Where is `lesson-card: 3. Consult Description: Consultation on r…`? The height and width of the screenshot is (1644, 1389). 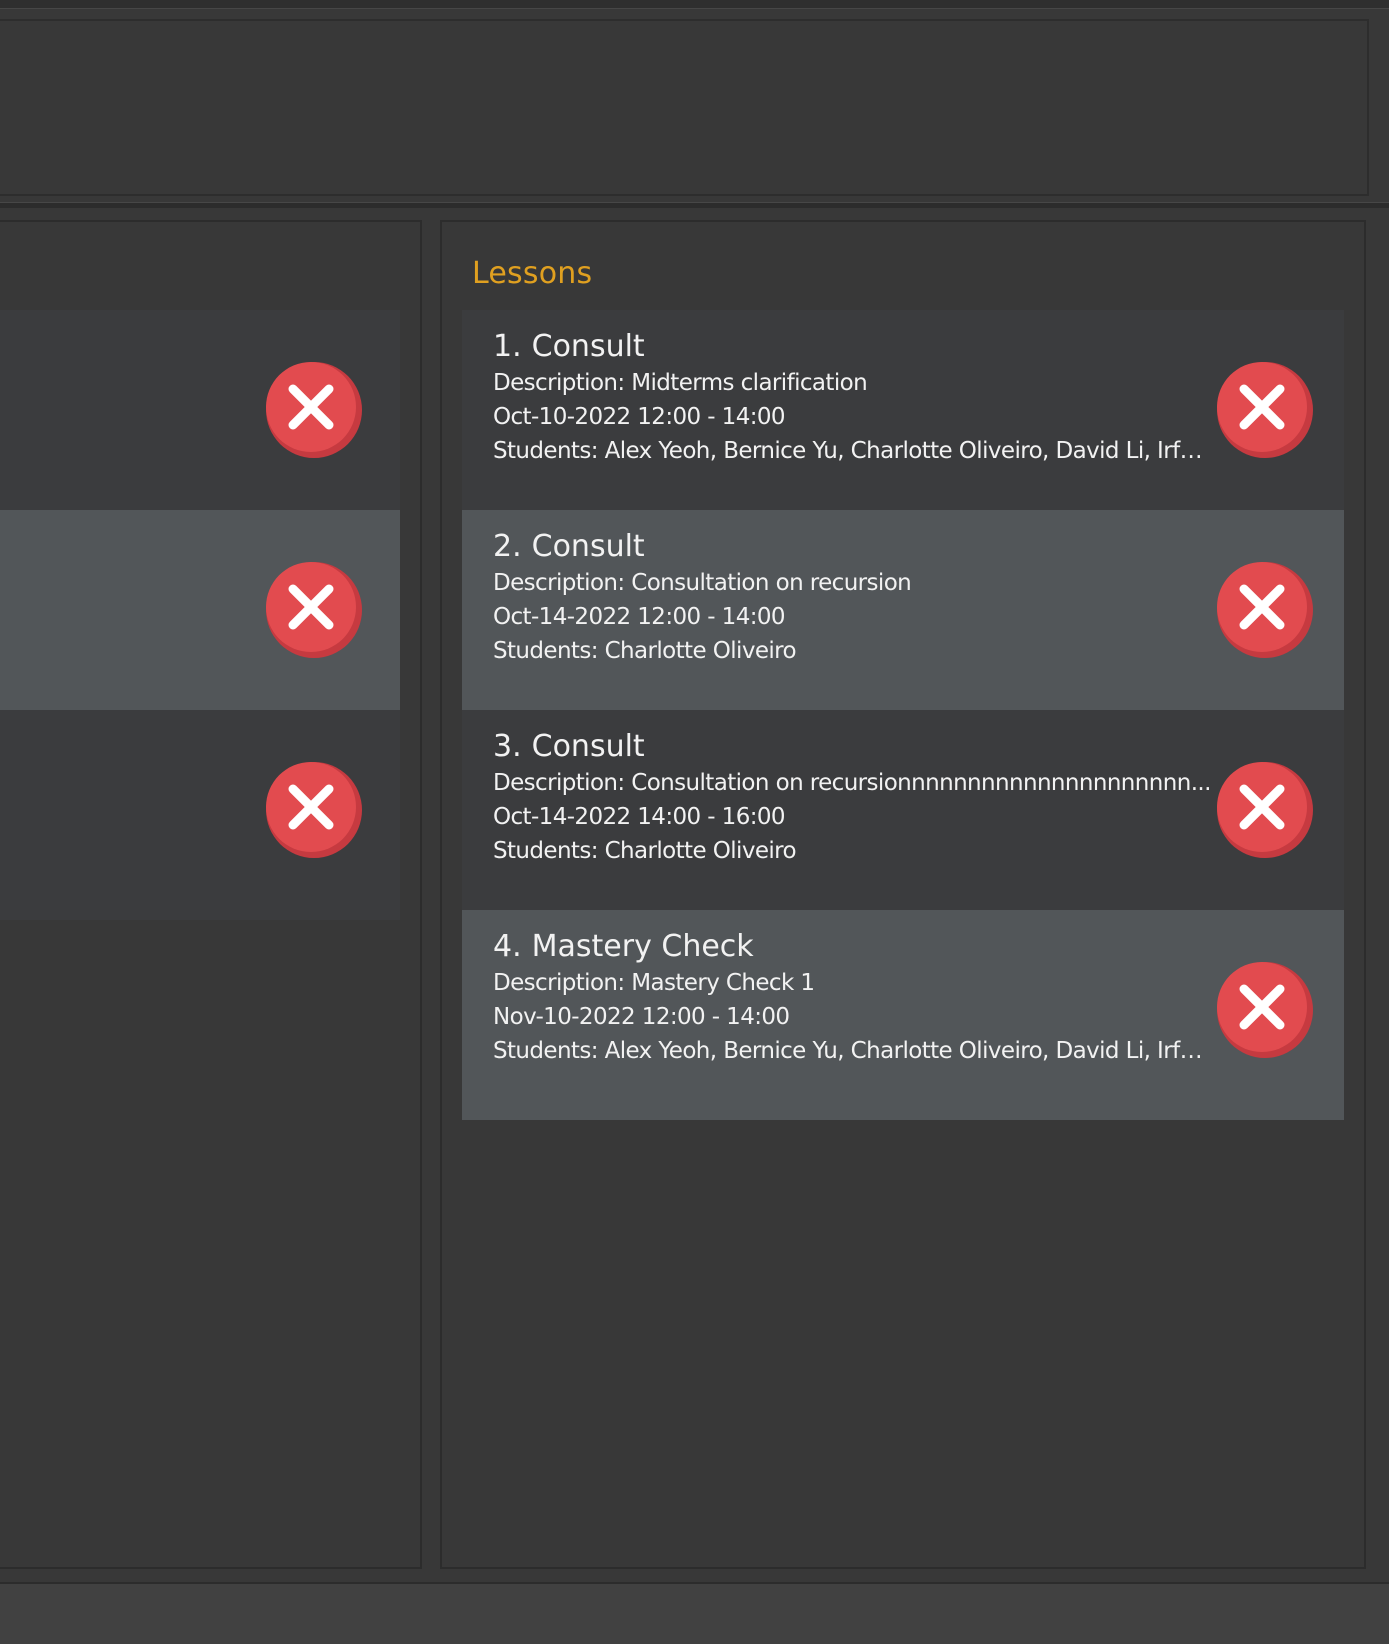 lesson-card: 3. Consult Description: Consultation on r… is located at coordinates (903, 815).